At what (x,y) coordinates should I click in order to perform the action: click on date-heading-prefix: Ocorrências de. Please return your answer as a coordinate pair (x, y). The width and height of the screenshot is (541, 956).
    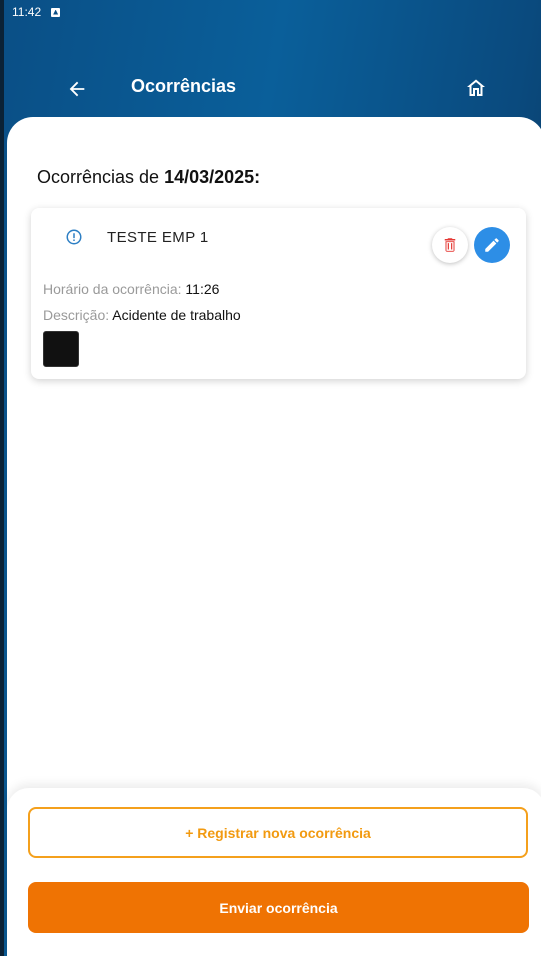
    Looking at the image, I should click on (101, 177).